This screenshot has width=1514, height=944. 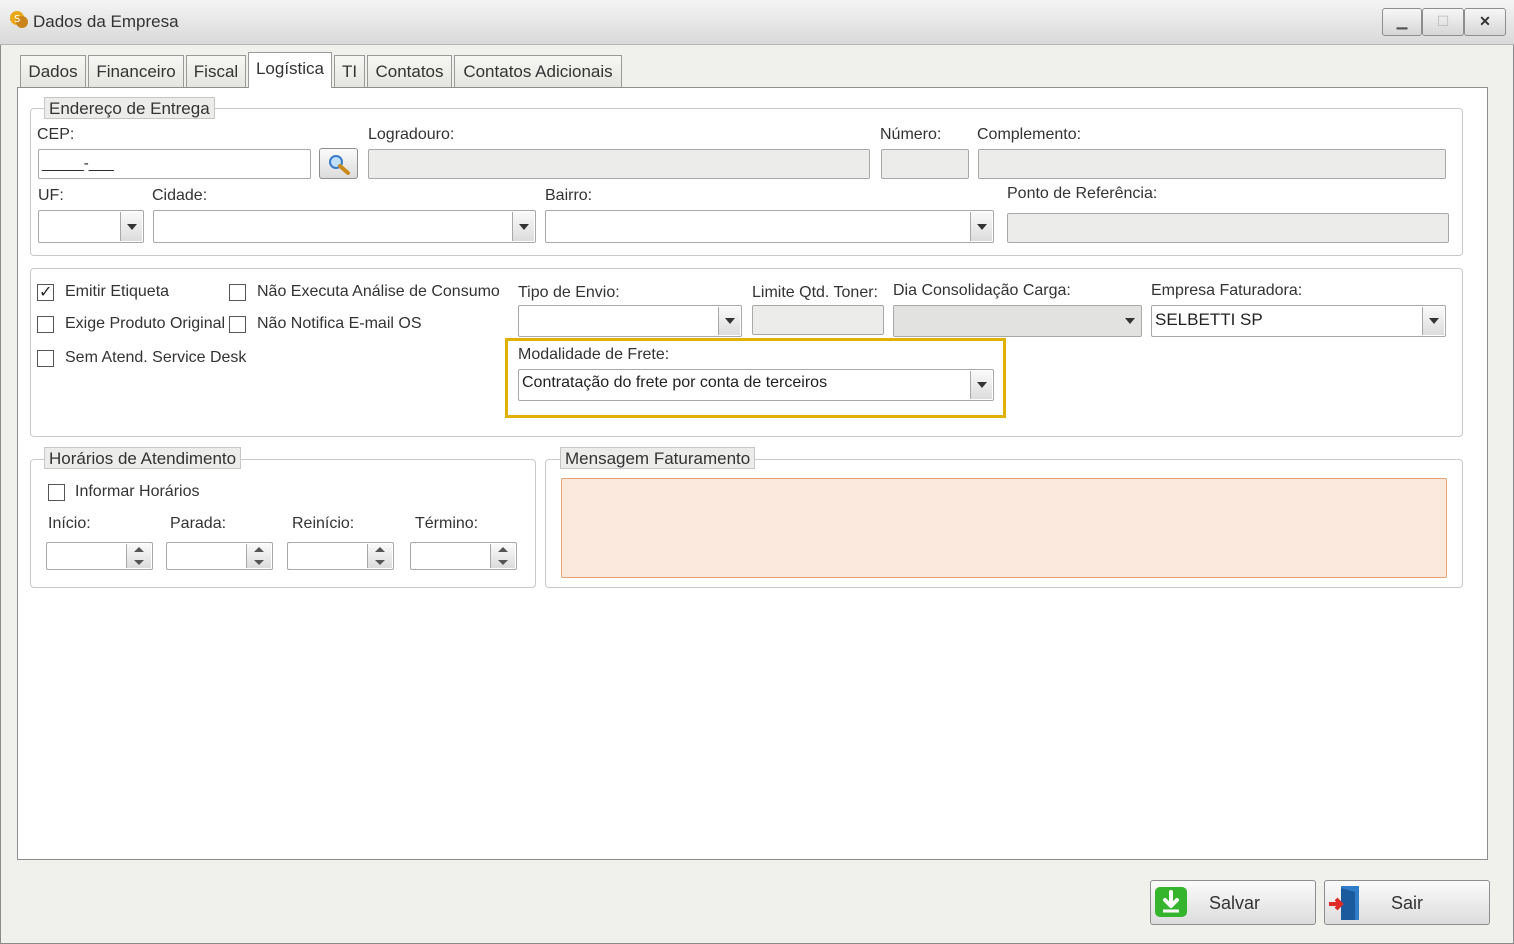 I want to click on tab-dados: Dados, so click(x=53, y=71).